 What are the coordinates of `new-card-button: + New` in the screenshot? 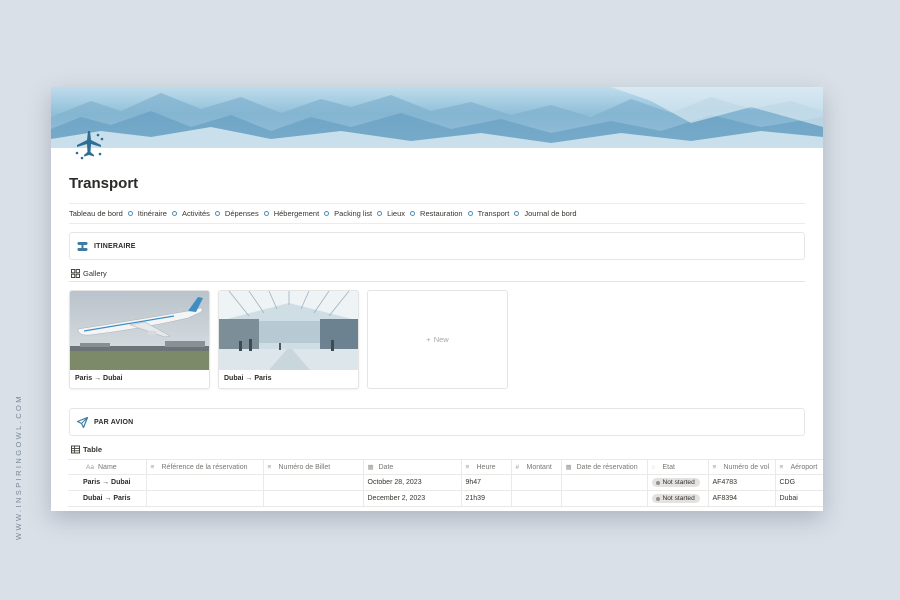 It's located at (437, 339).